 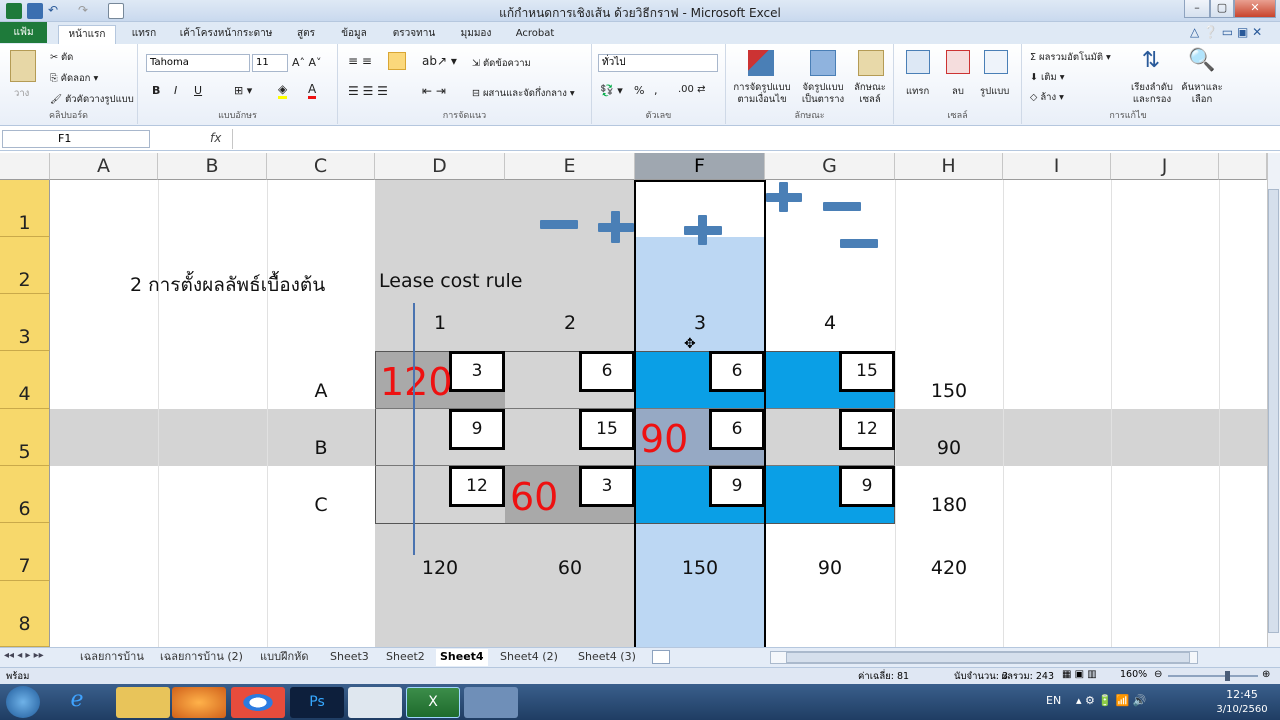 What do you see at coordinates (25, 166) in the screenshot?
I see `select-all-corner` at bounding box center [25, 166].